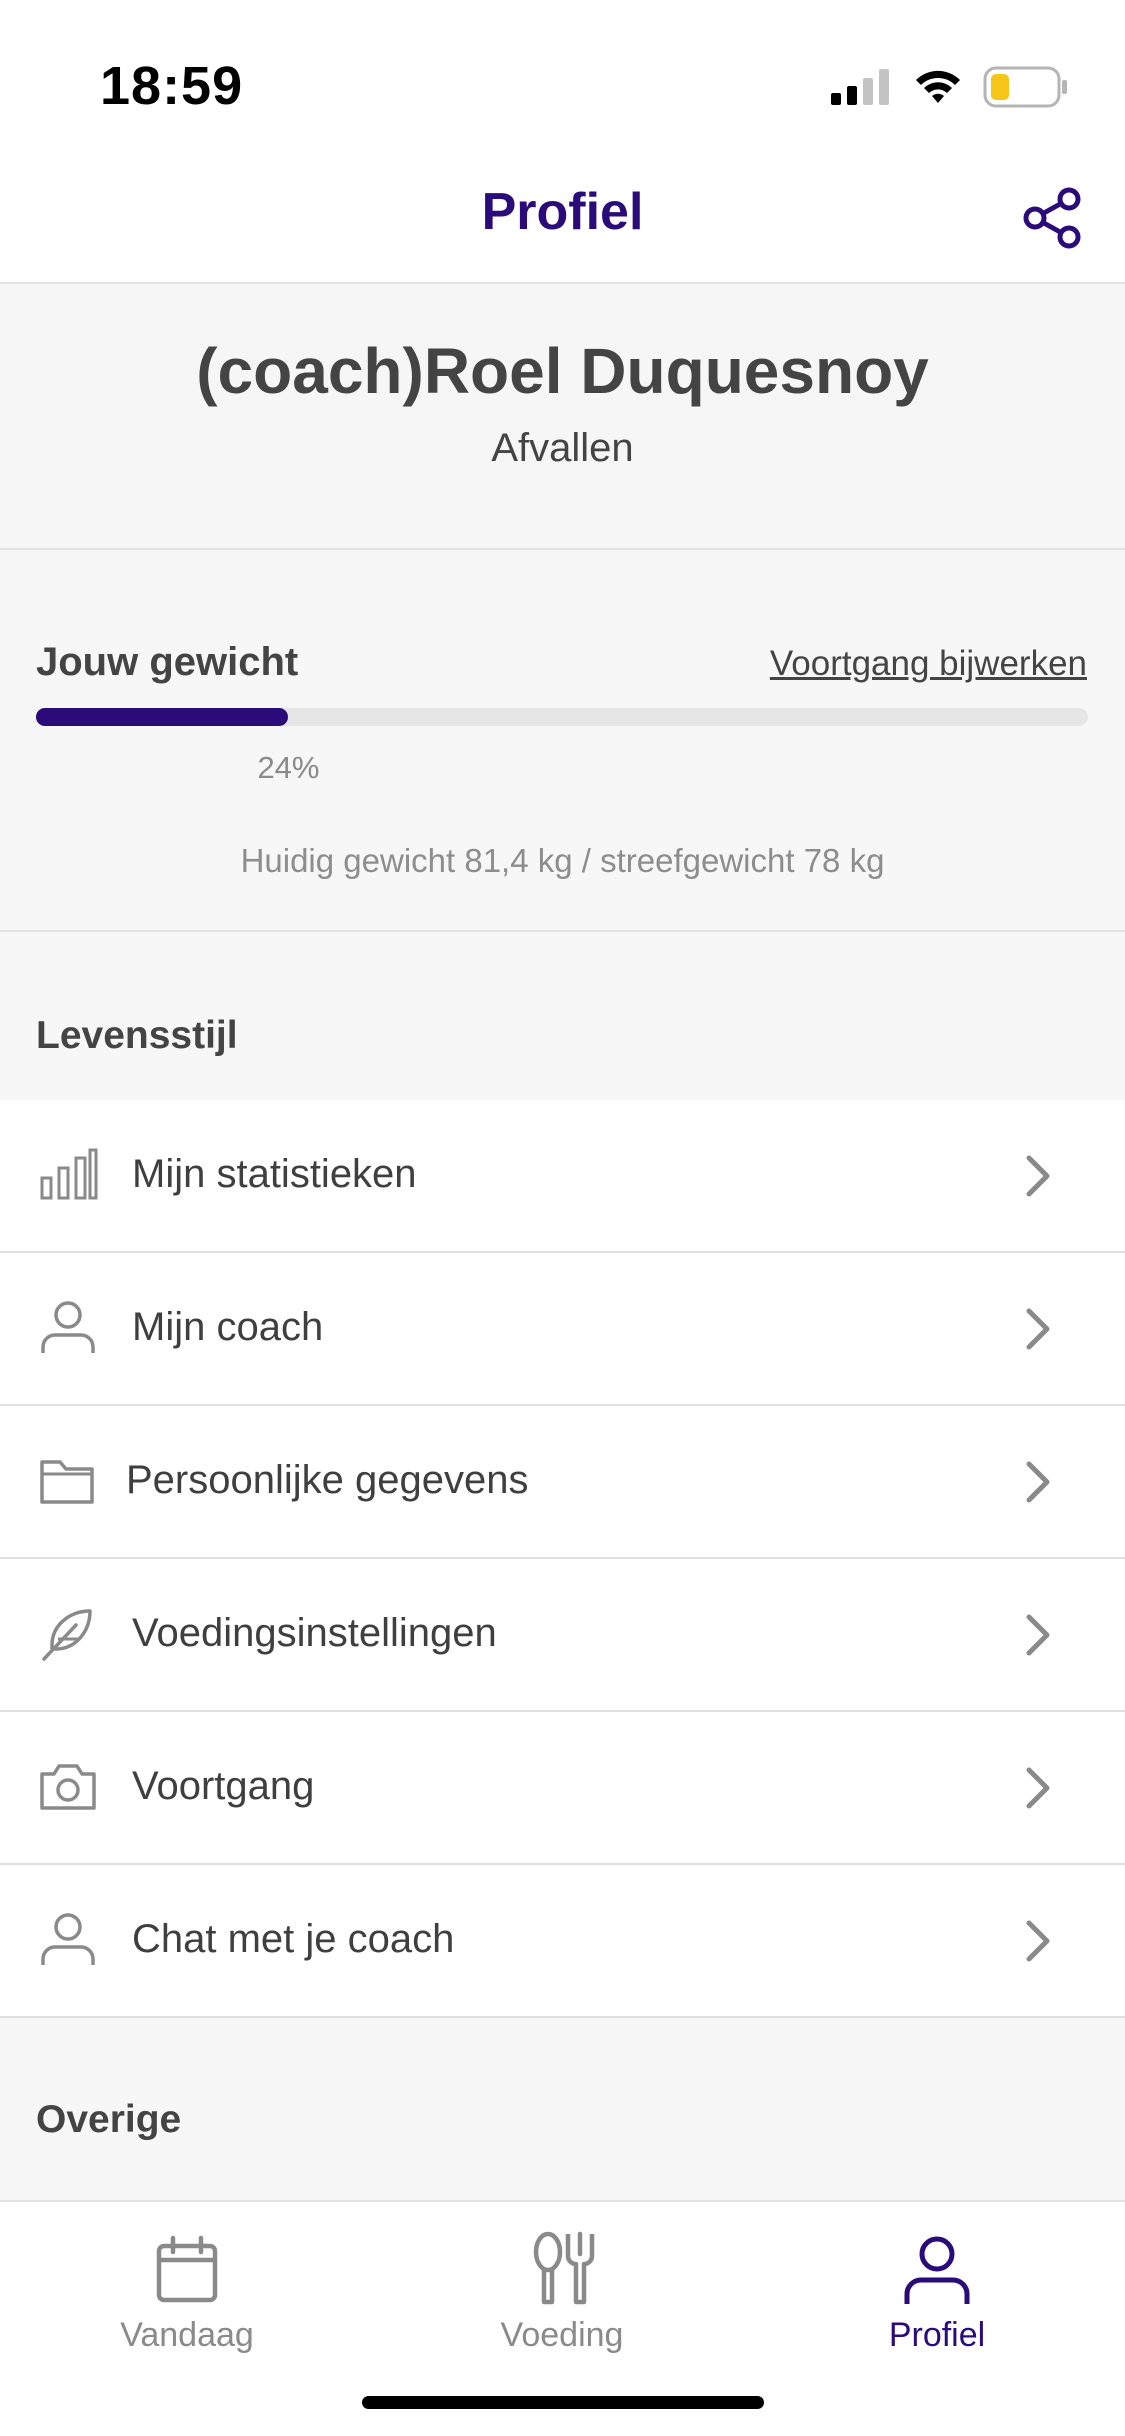 The height and width of the screenshot is (2436, 1125). Describe the element at coordinates (1025, 87) in the screenshot. I see `battery-icon` at that location.